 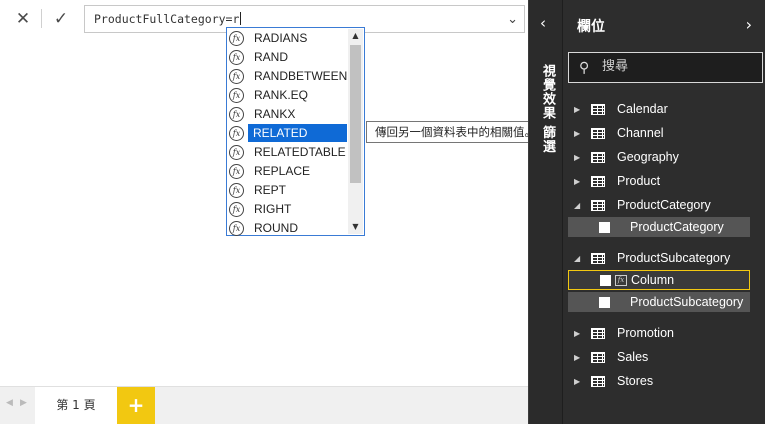 I want to click on field-item: ProductSubcategory, so click(x=659, y=302).